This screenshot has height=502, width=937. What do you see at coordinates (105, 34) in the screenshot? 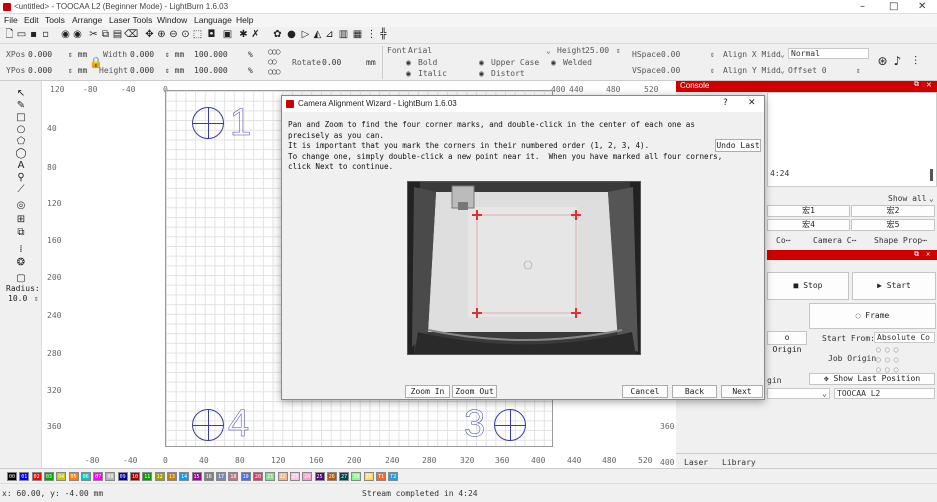
I see `copy-icon: ⧉` at bounding box center [105, 34].